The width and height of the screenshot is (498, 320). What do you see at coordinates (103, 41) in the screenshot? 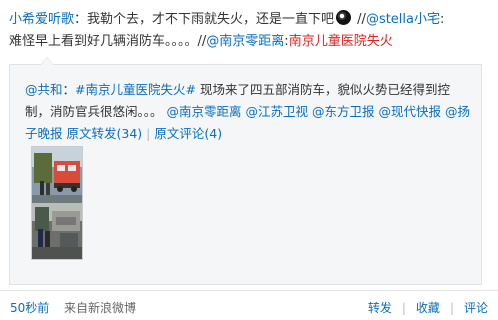
I see `post-text-line2: 难怪早上看到好几辆消防车。。。。` at bounding box center [103, 41].